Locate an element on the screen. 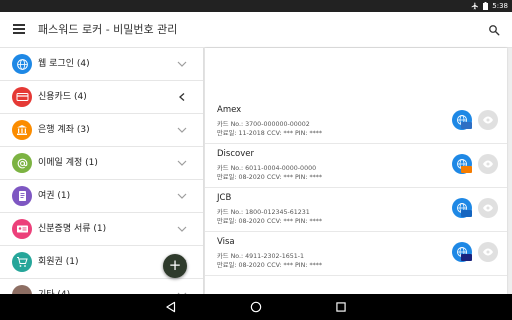 The width and height of the screenshot is (512, 320). category-label: 은행 계좌 (3) is located at coordinates (64, 130).